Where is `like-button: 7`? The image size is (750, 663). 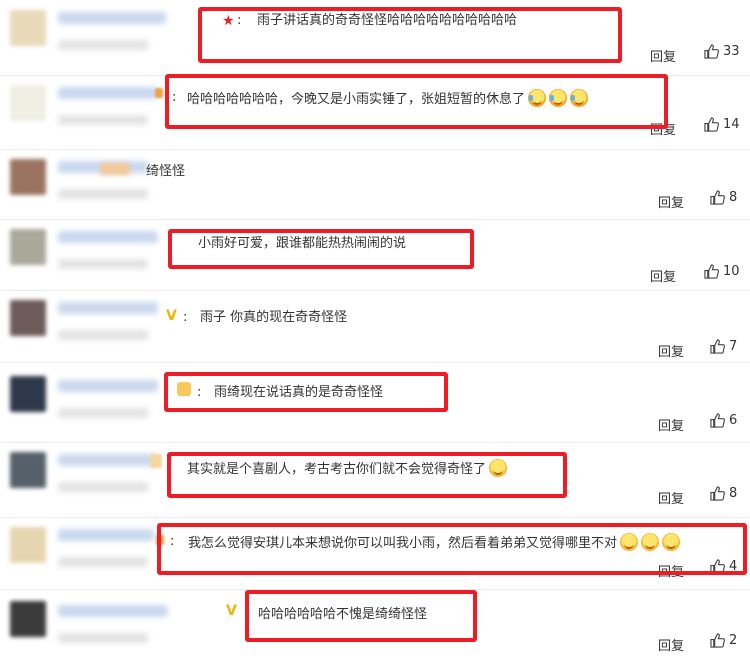
like-button: 7 is located at coordinates (723, 346).